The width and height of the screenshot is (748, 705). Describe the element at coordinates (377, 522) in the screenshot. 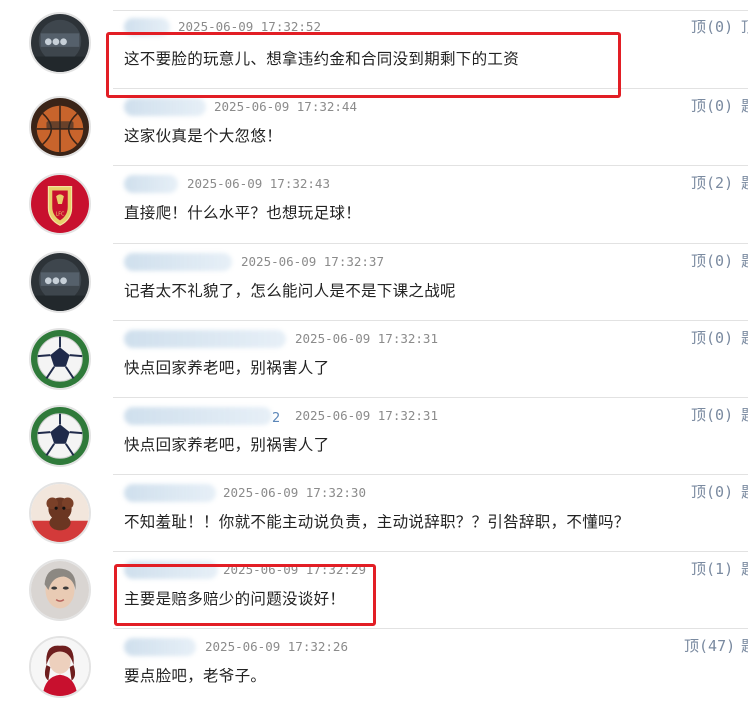

I see `comment-text: 不知羞耻！！你就不能主动说负责，主动说辞职？？引咎辞职，不懂吗？` at that location.